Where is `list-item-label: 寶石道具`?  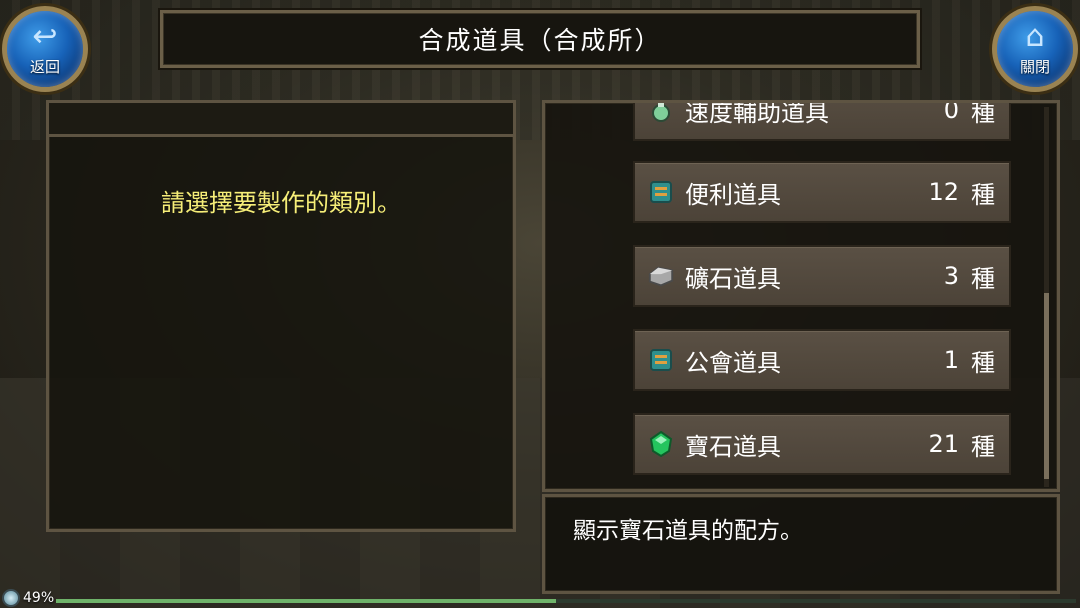 list-item-label: 寶石道具 is located at coordinates (733, 446).